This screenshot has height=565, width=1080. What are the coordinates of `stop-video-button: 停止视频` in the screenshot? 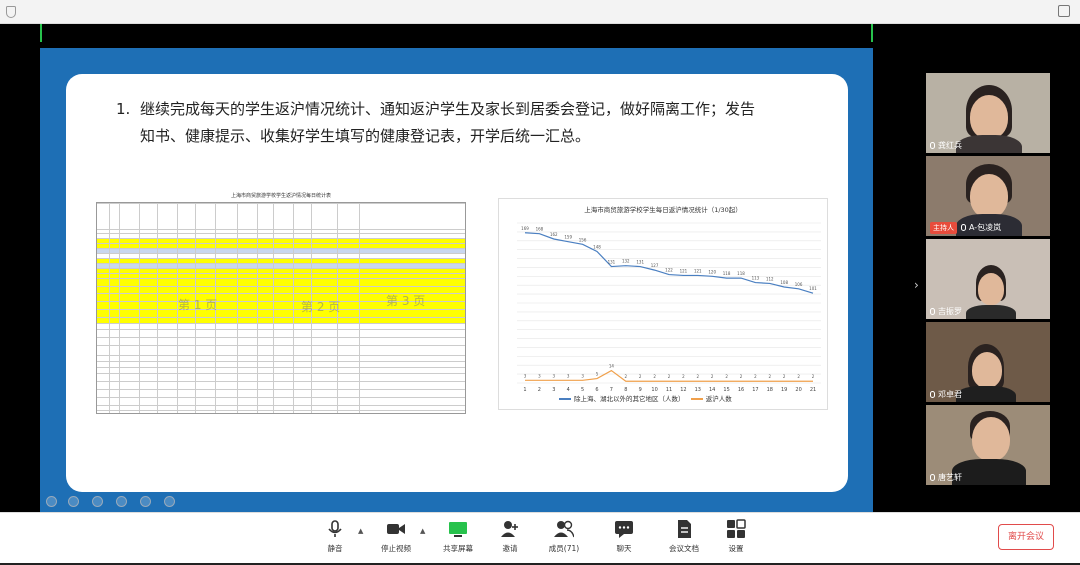 It's located at (396, 536).